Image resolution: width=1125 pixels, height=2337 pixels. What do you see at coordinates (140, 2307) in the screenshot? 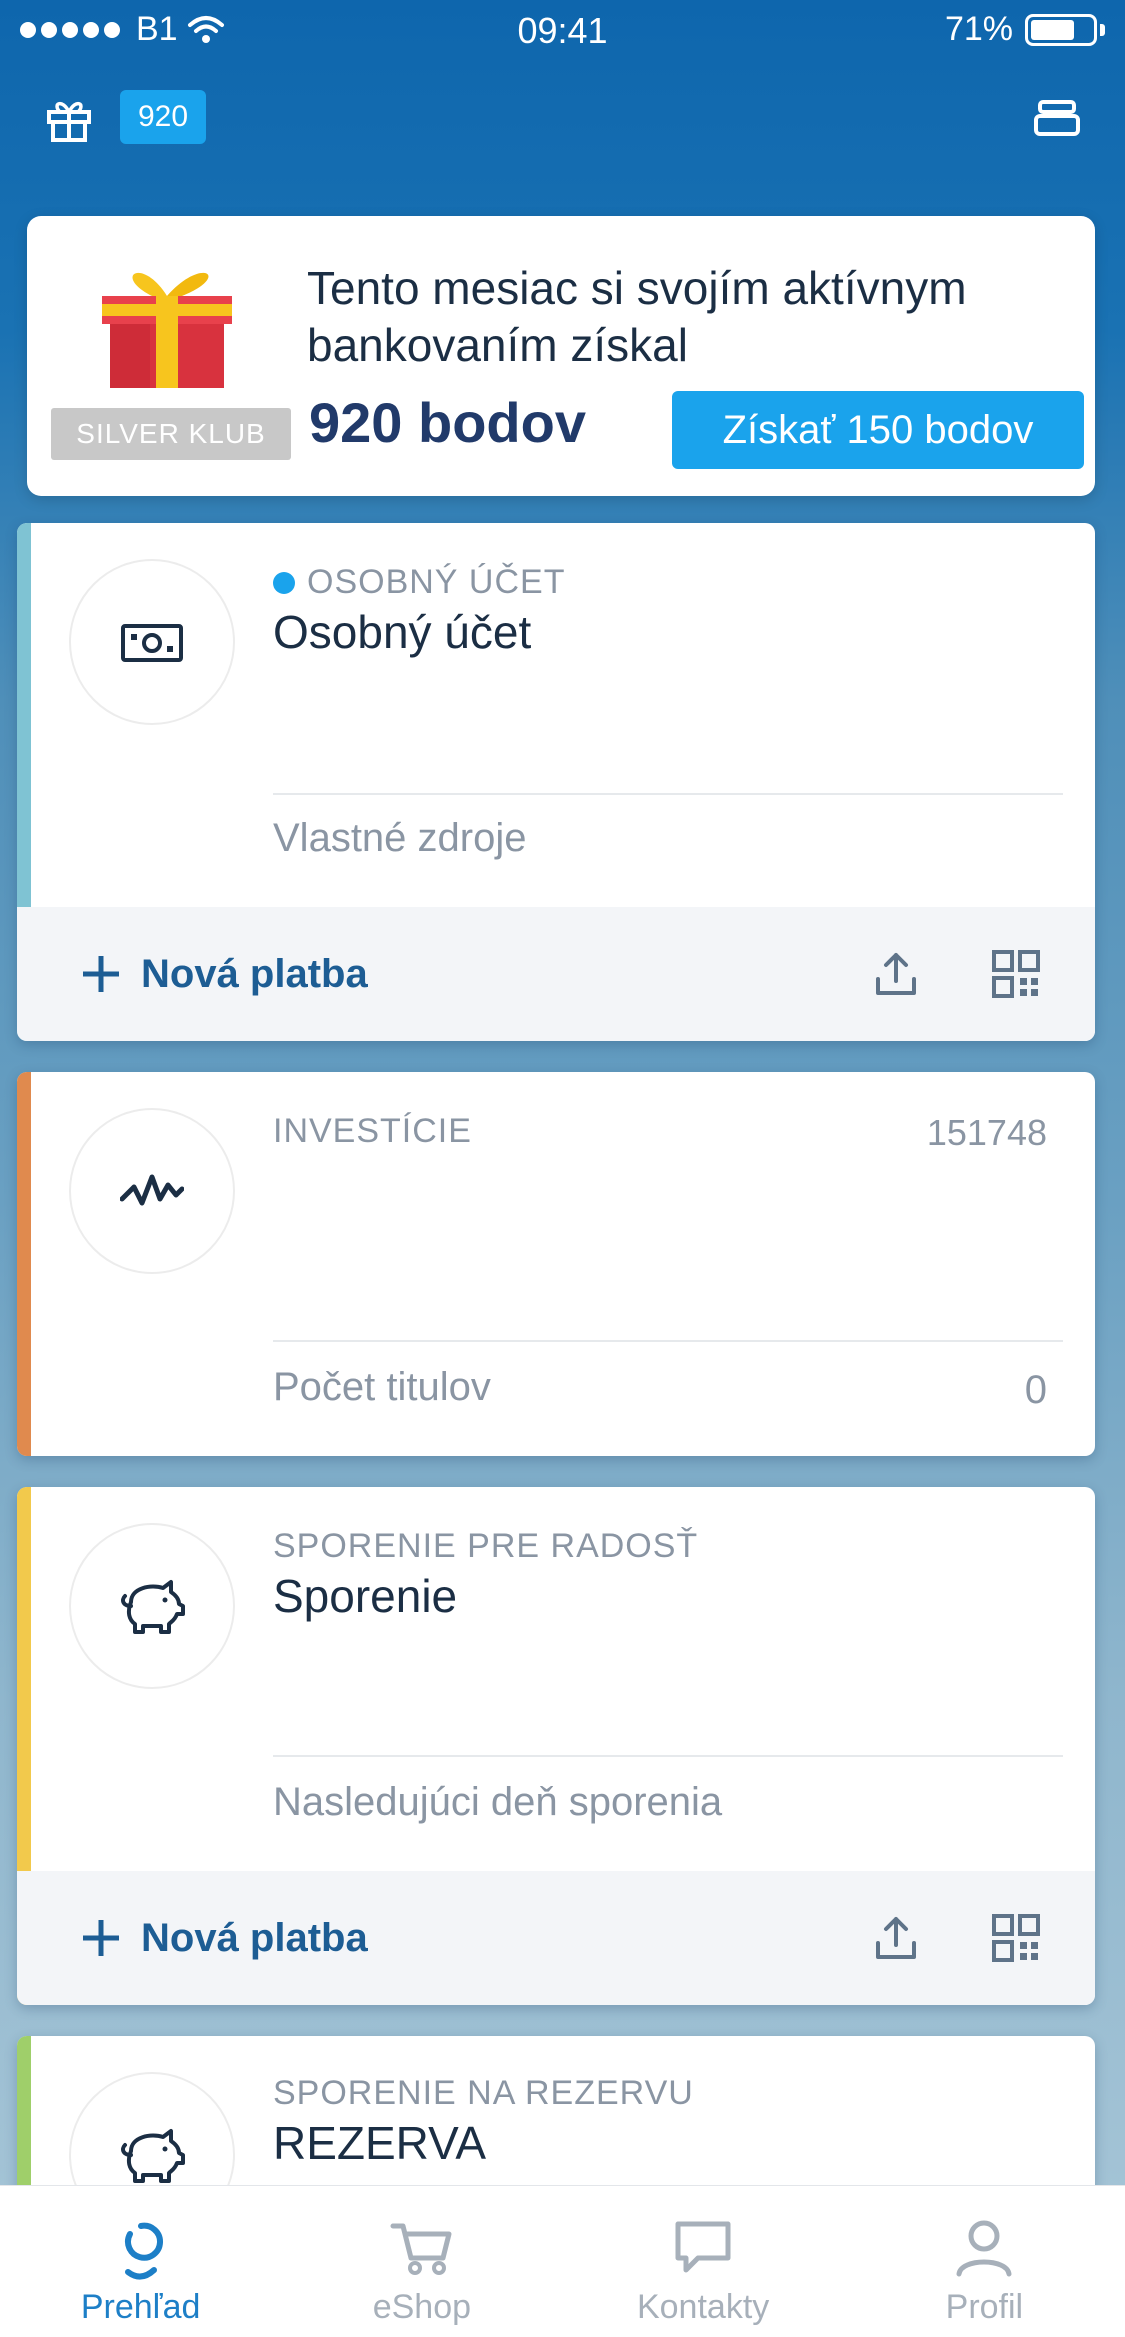
I see `tab-label: Prehľad` at bounding box center [140, 2307].